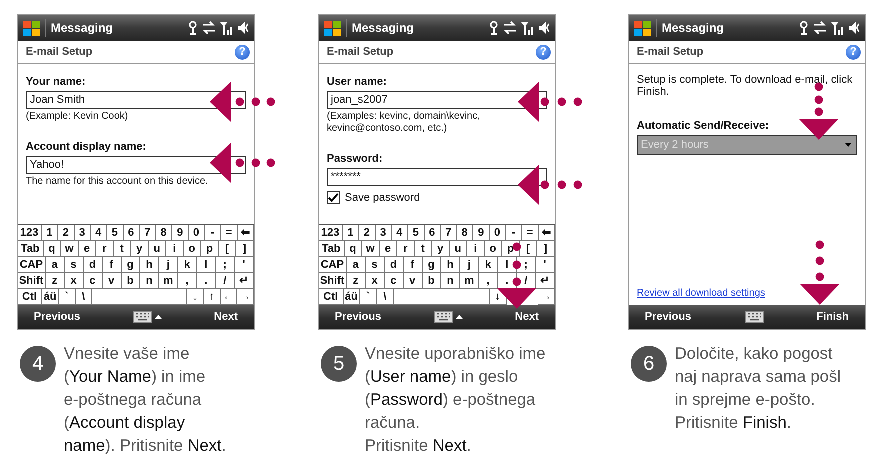  Describe the element at coordinates (150, 265) in the screenshot. I see `keyboard-key: h` at that location.